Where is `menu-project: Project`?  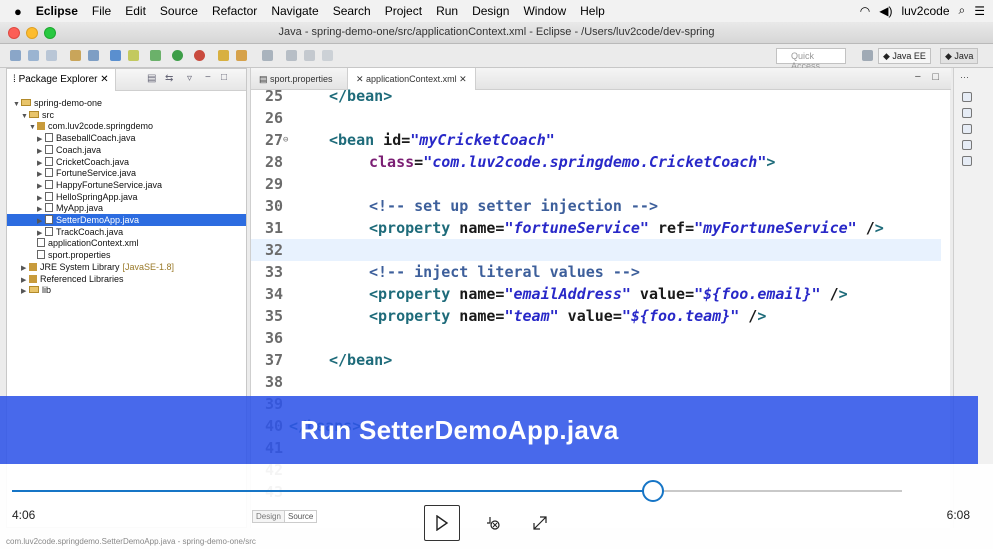
menu-project: Project is located at coordinates (403, 11).